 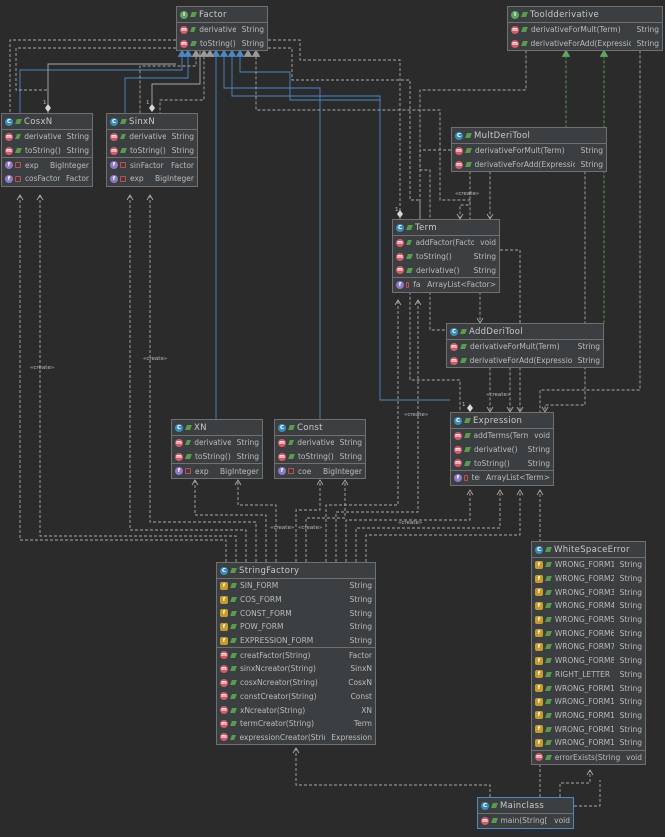 What do you see at coordinates (217, 428) in the screenshot?
I see `class-header: C XN` at bounding box center [217, 428].